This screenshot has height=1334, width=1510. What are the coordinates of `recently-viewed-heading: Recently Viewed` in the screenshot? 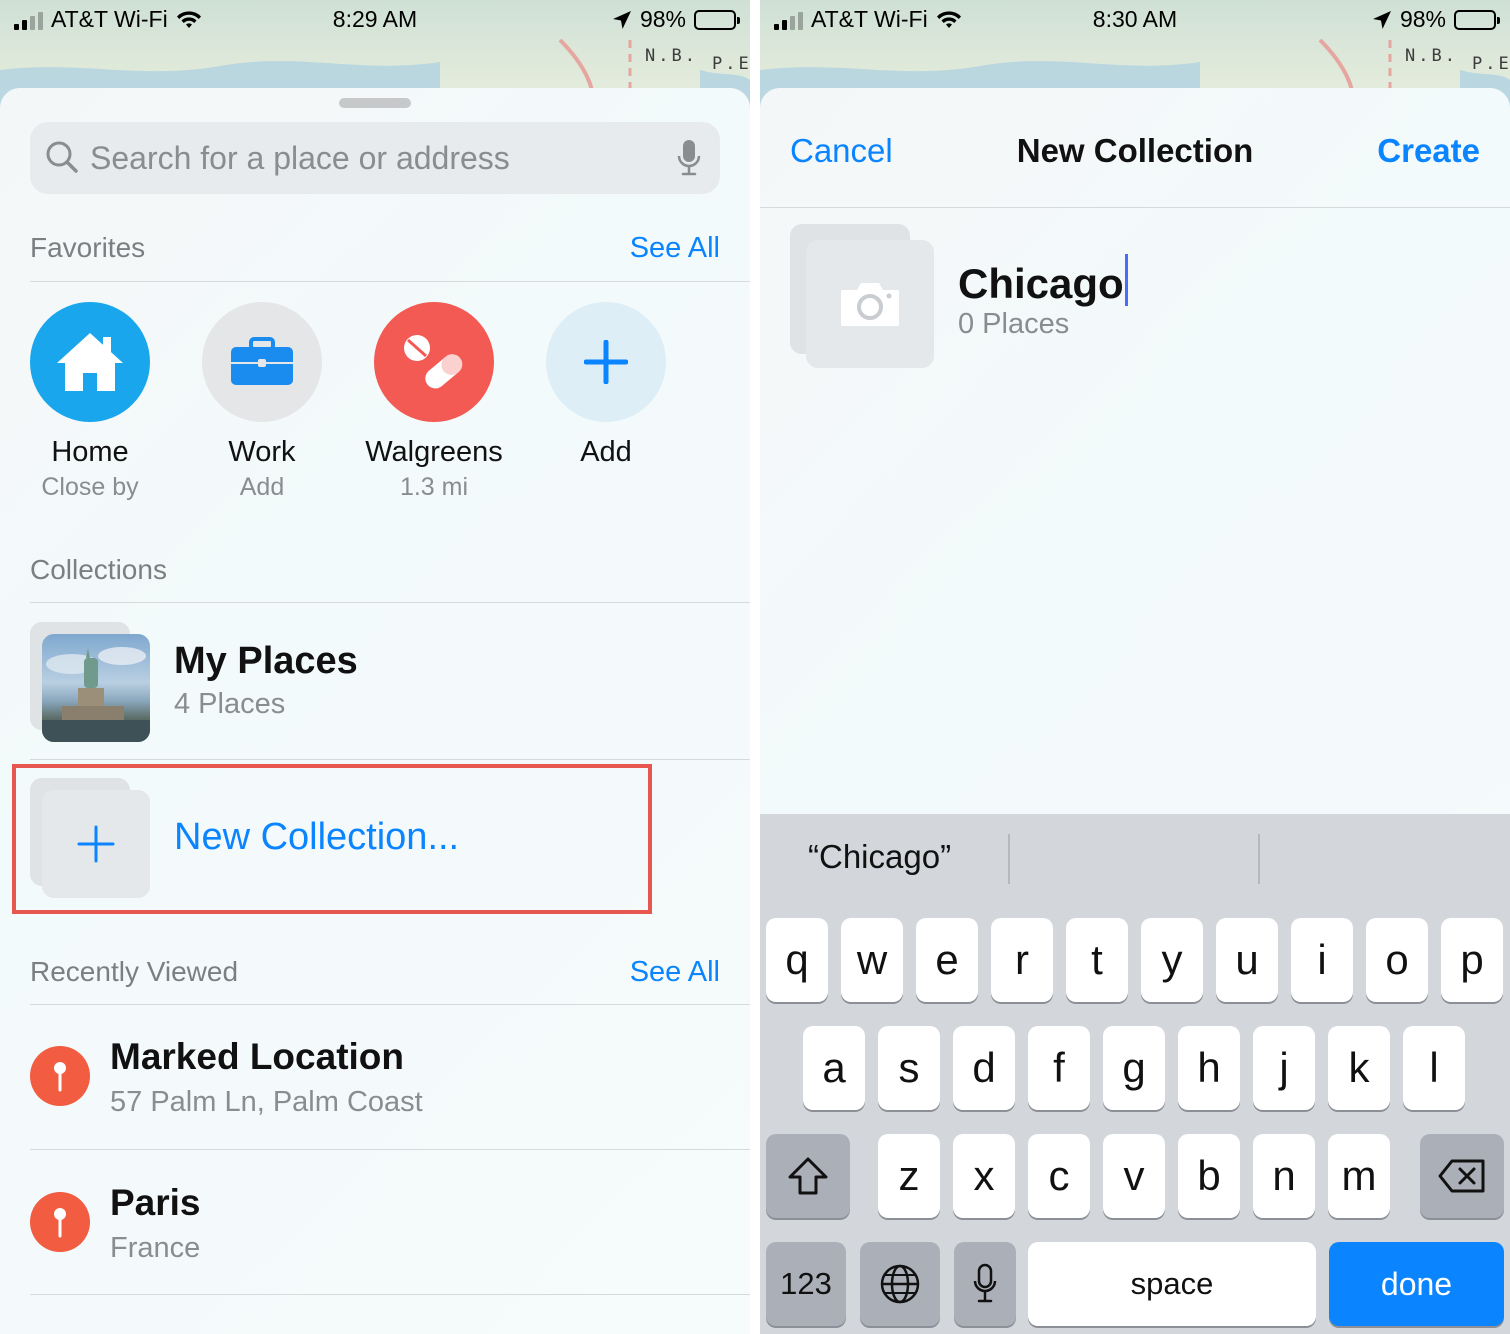 It's located at (134, 971).